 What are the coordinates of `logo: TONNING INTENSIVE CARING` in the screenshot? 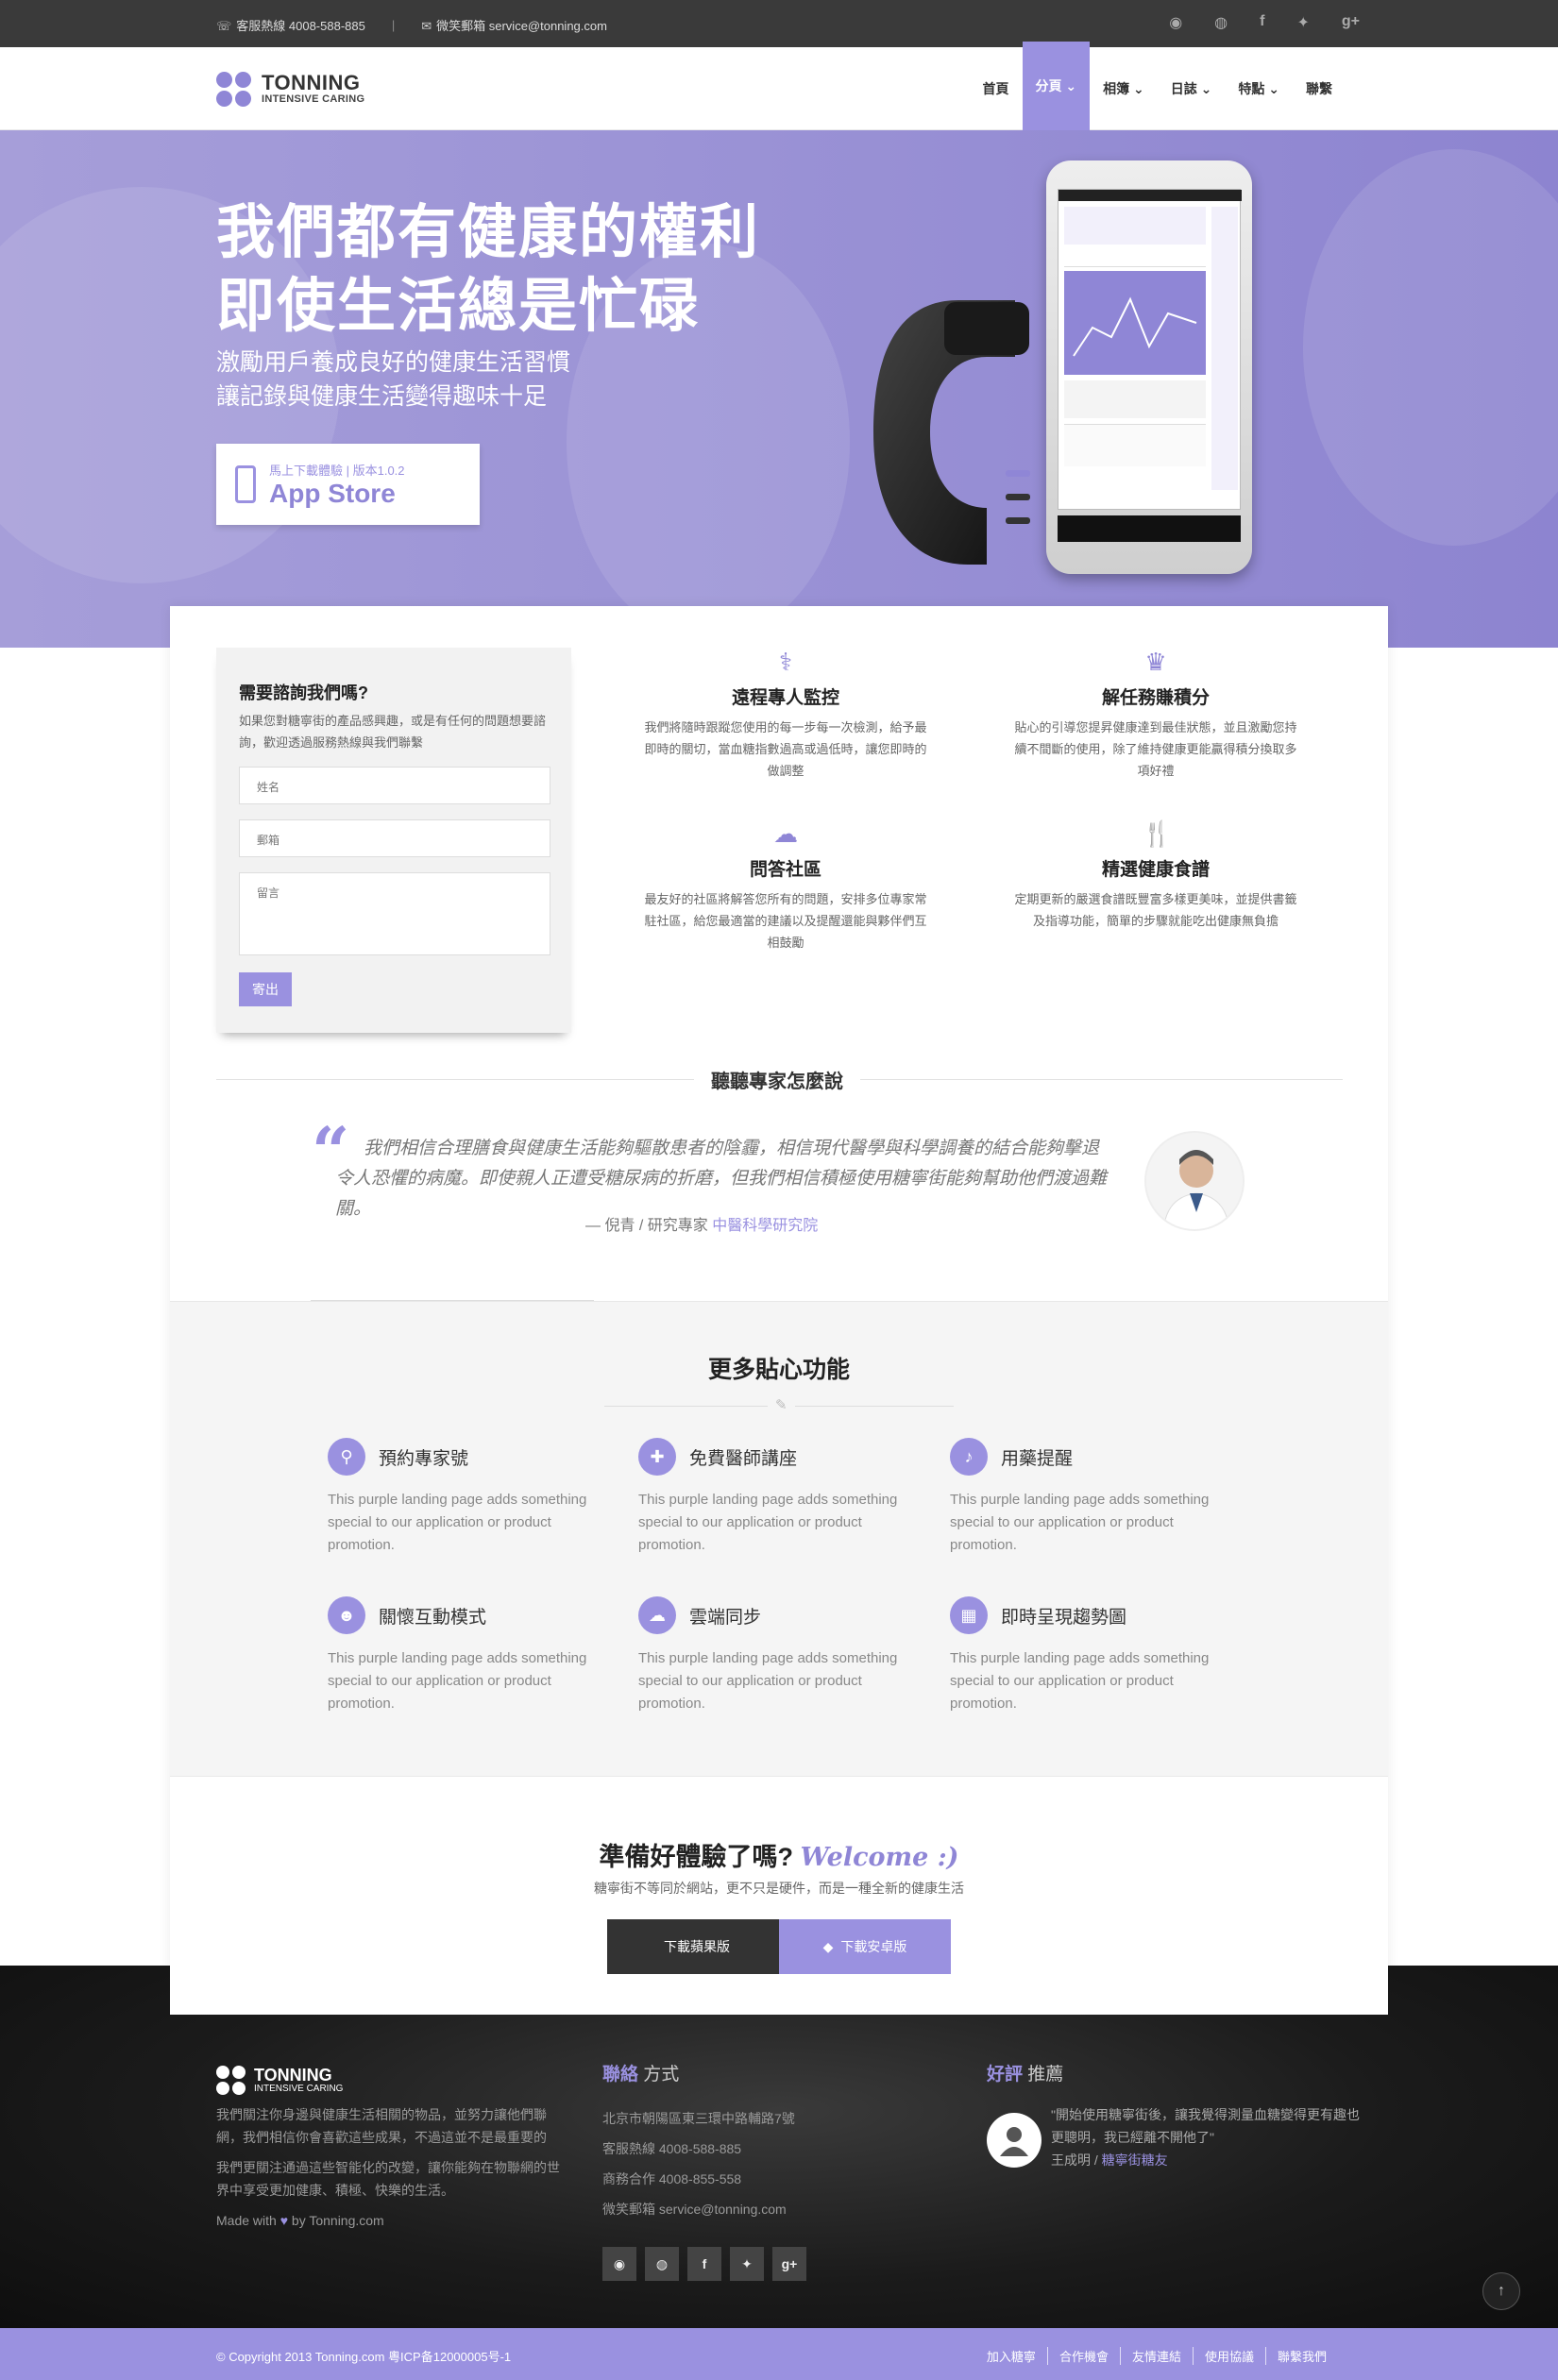 It's located at (290, 89).